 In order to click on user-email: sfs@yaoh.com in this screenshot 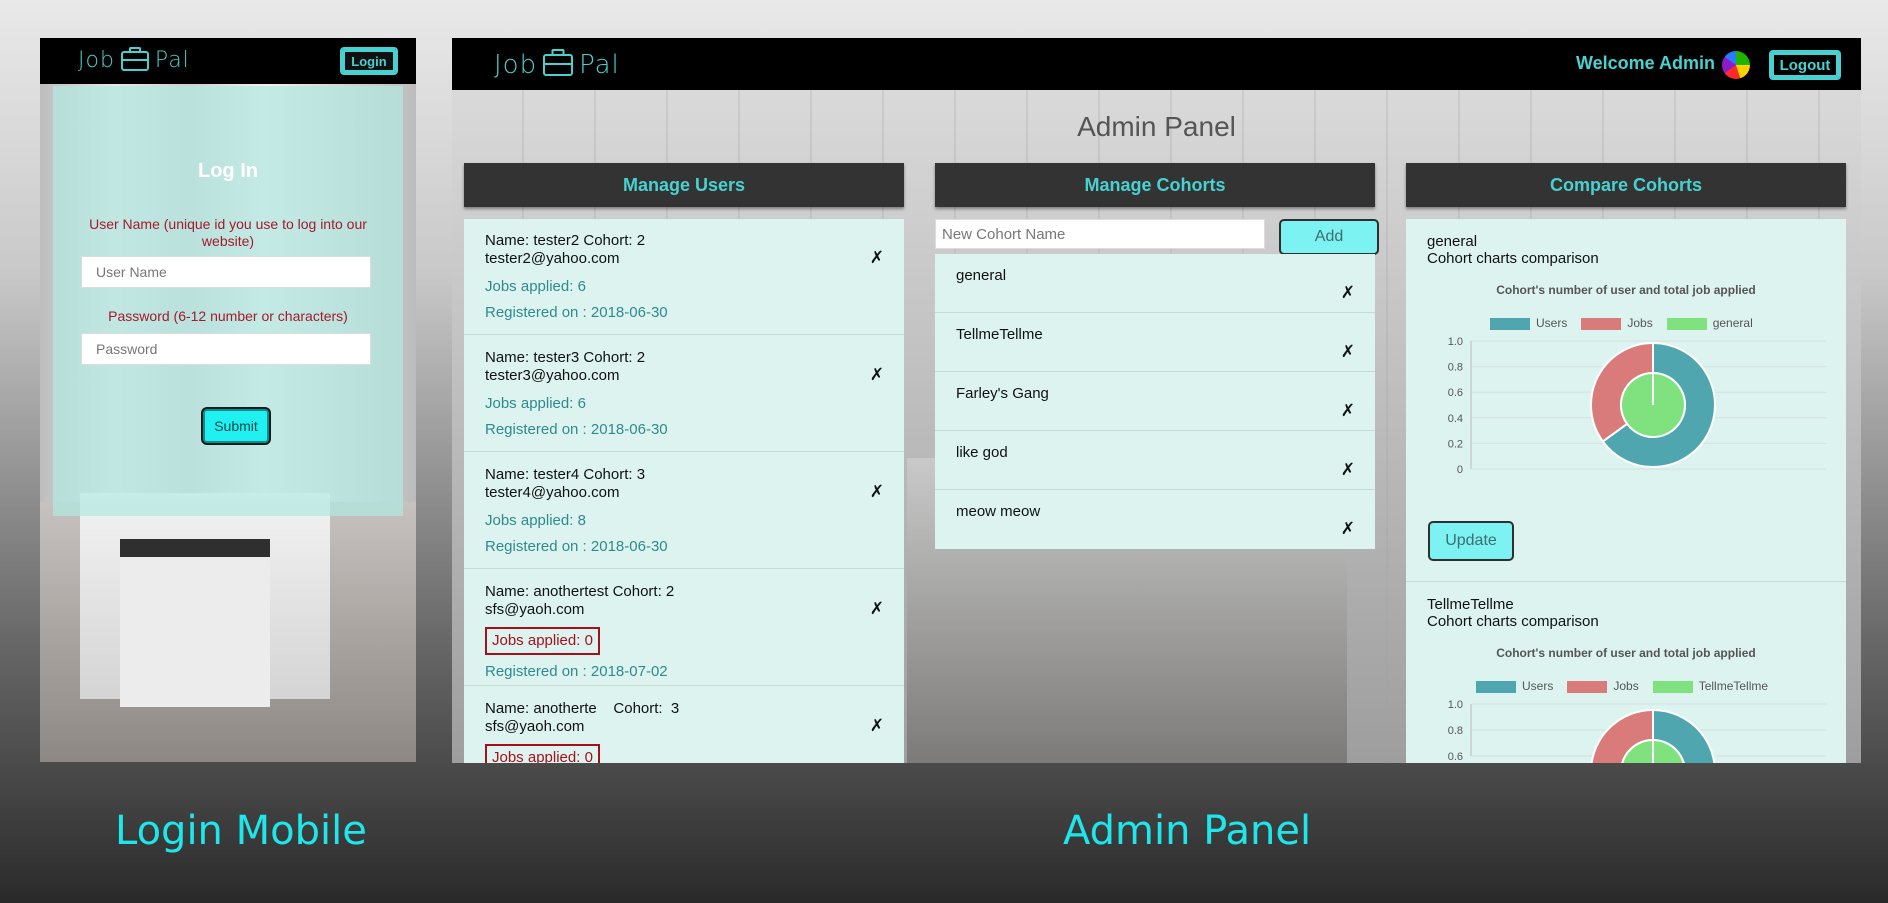, I will do `click(535, 609)`.